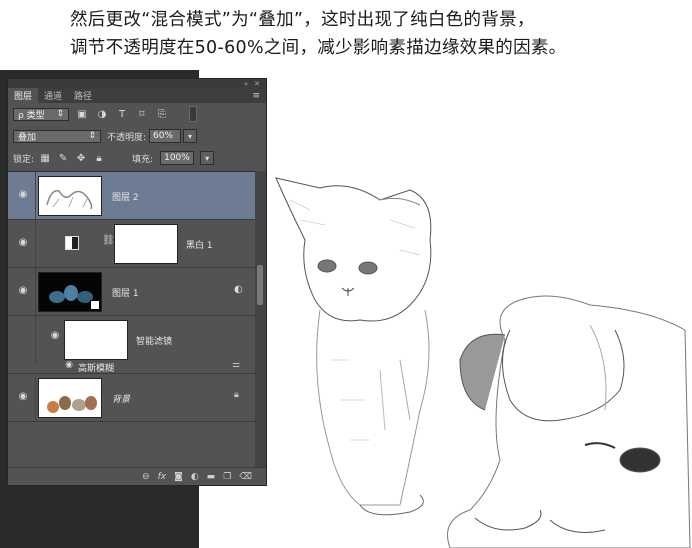  Describe the element at coordinates (246, 84) in the screenshot. I see `collapse-icon: «` at that location.